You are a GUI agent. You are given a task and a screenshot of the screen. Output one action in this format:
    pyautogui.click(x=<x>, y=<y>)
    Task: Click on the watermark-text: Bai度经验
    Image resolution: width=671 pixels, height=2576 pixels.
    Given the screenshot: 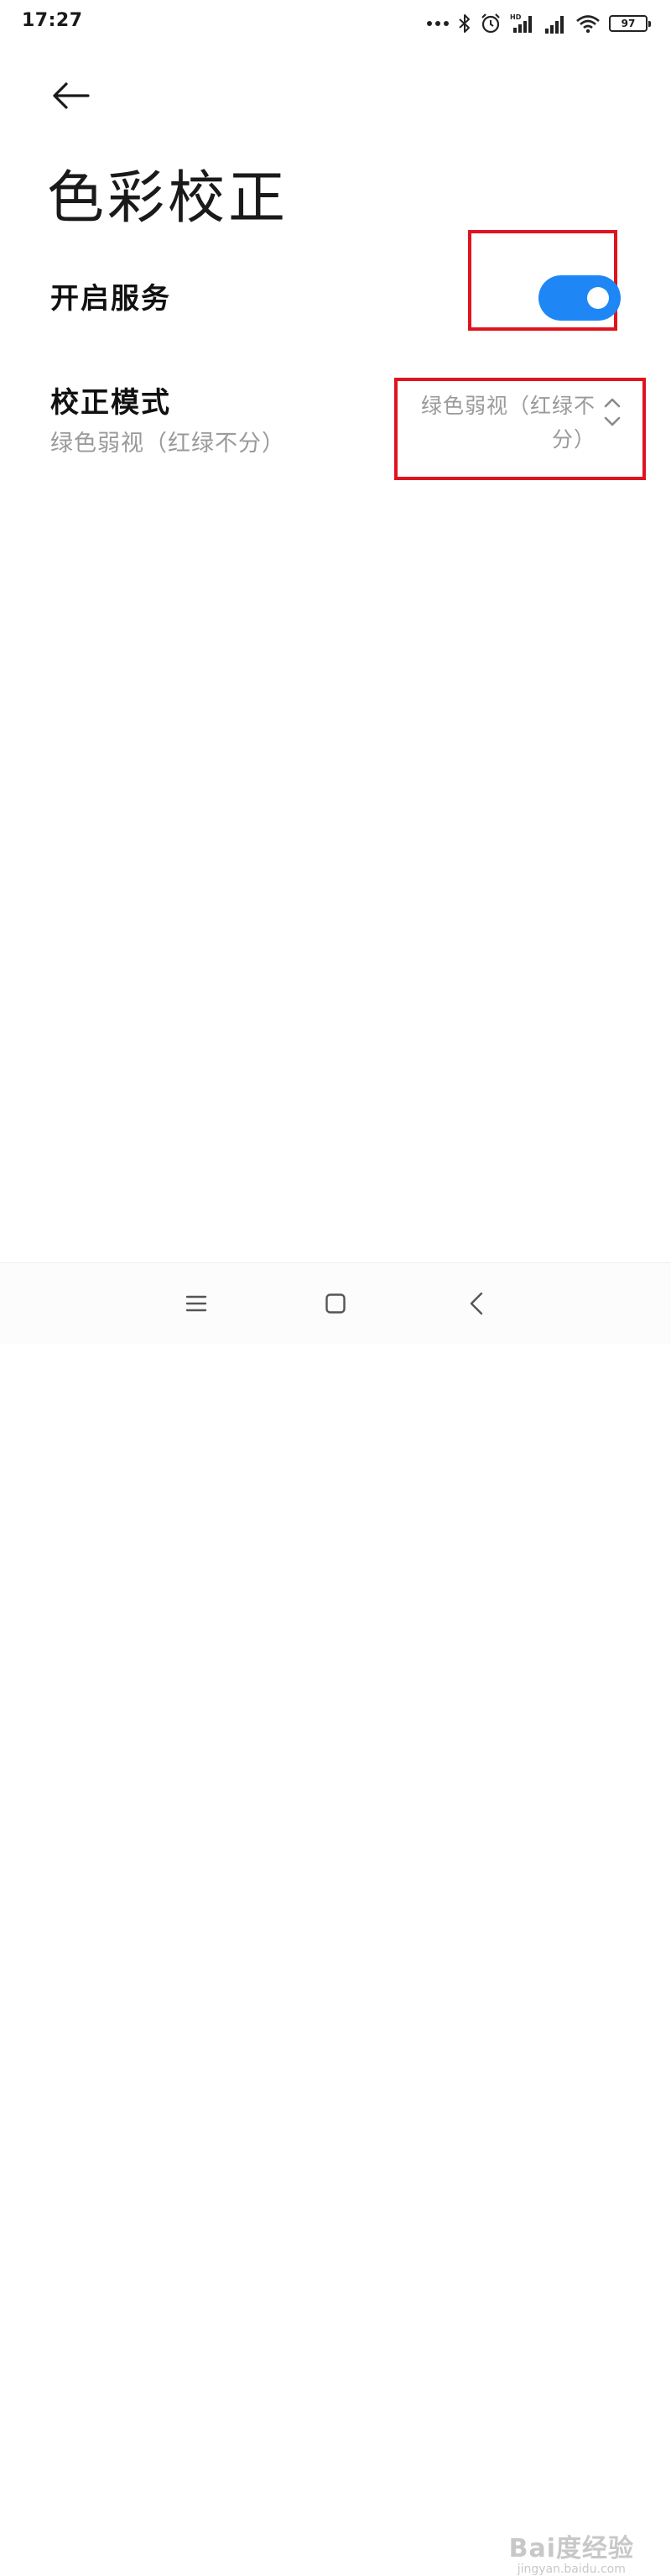 What is the action you would take?
    pyautogui.click(x=571, y=2548)
    